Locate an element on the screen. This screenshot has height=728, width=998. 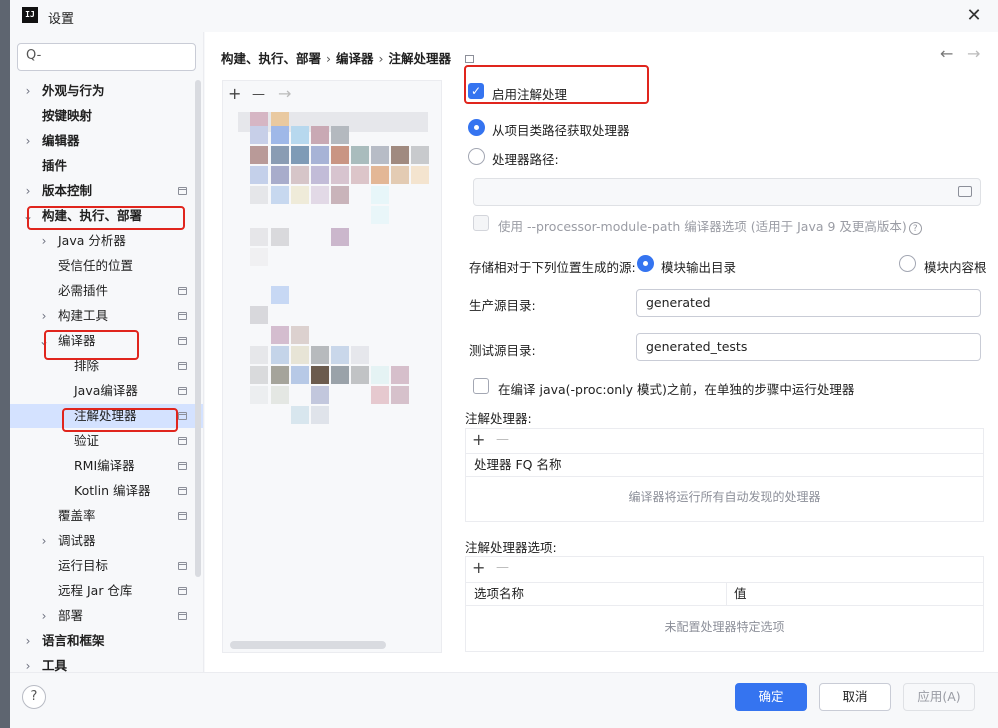
folder-icon is located at coordinates (965, 191).